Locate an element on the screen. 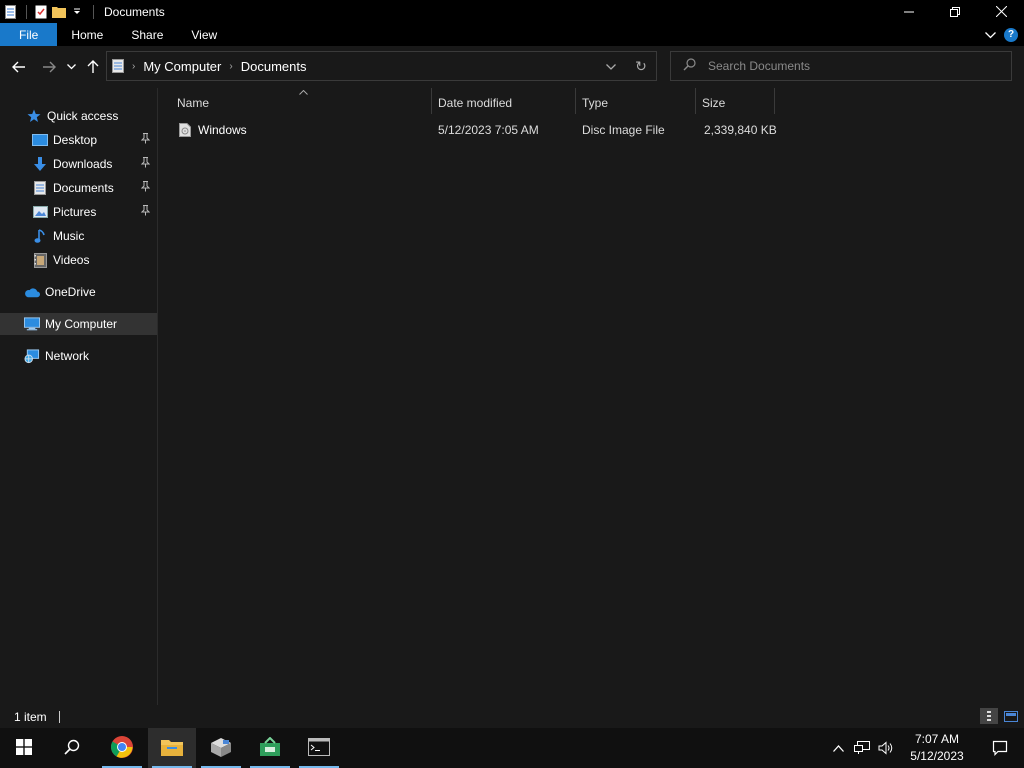 This screenshot has width=1024, height=768. action-center-icon is located at coordinates (1000, 748).